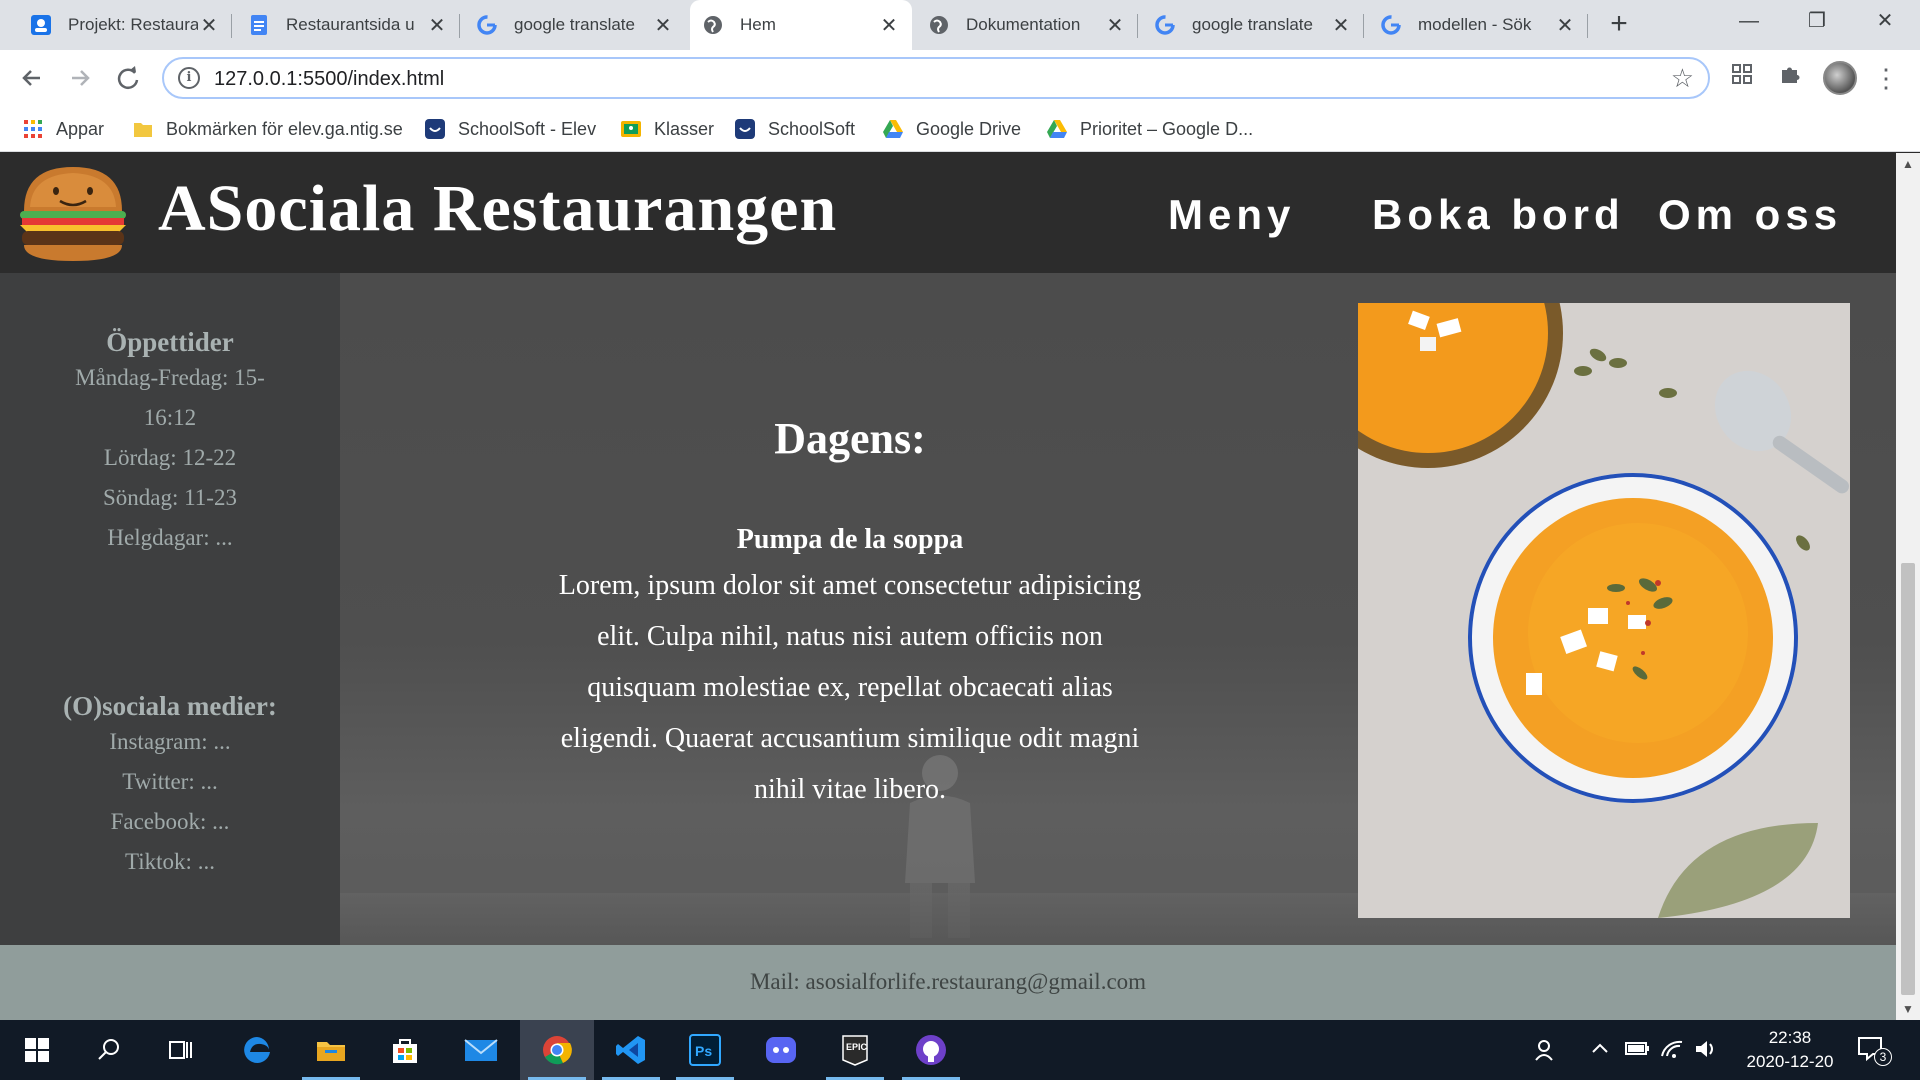 The height and width of the screenshot is (1080, 1920). What do you see at coordinates (936, 78) in the screenshot?
I see `address-bar: i 127.0.0.1:5500/index.html ☆` at bounding box center [936, 78].